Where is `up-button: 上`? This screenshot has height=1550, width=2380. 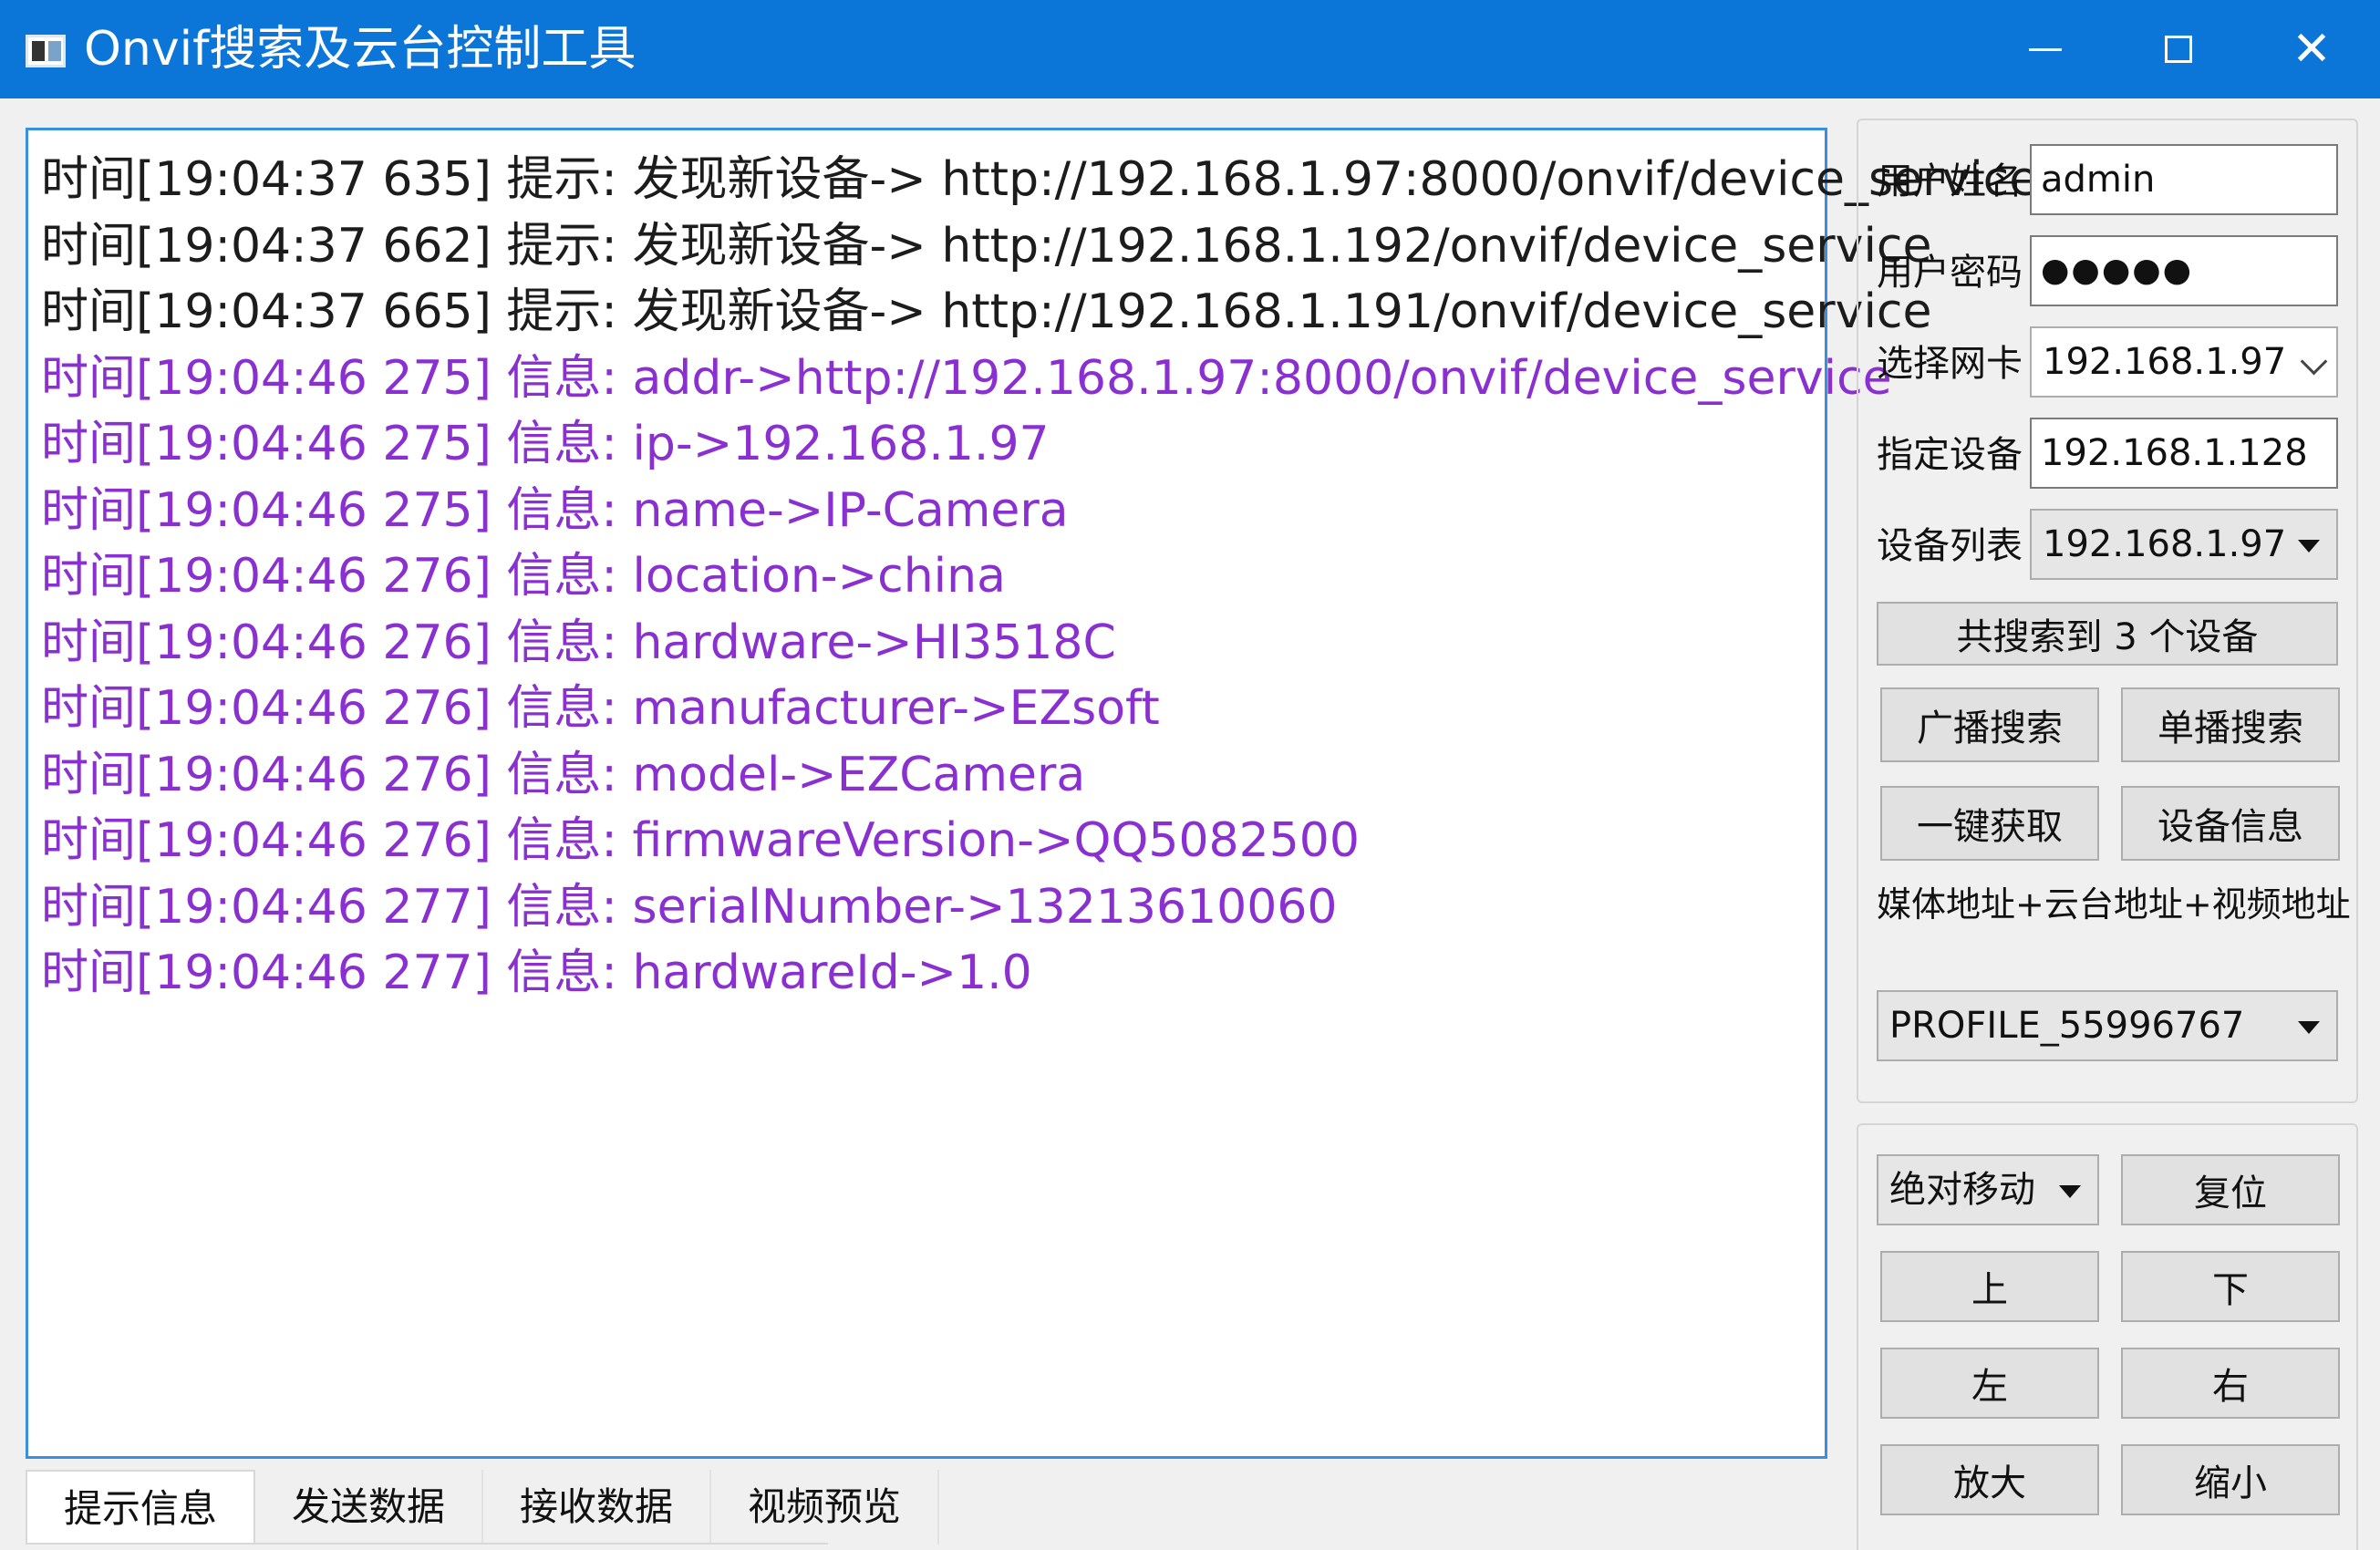 up-button: 上 is located at coordinates (1990, 1286).